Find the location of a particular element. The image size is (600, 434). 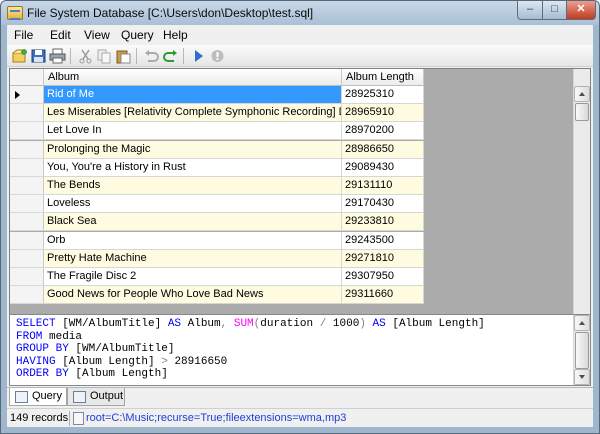

query-token: duration is located at coordinates (290, 324).